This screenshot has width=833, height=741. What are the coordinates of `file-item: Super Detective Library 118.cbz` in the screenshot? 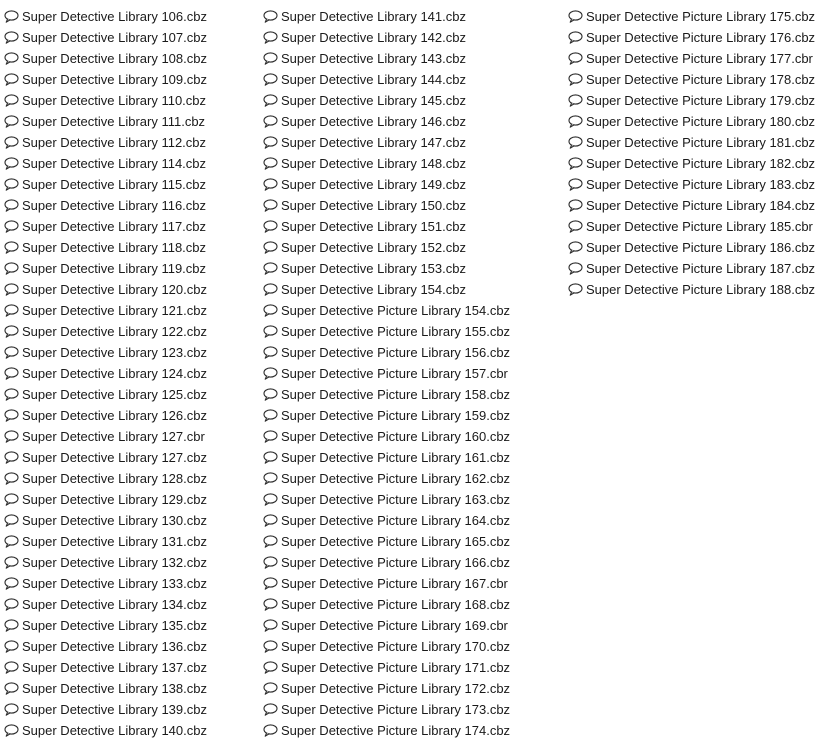 It's located at (132, 247).